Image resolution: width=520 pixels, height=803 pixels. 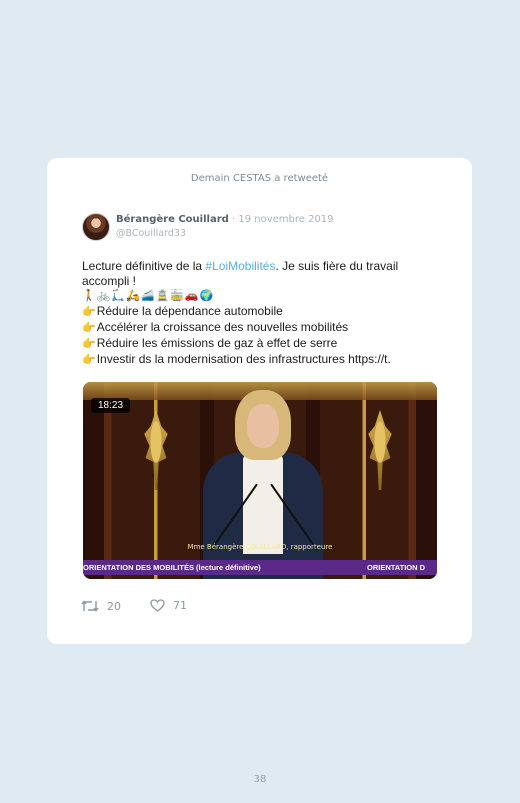 What do you see at coordinates (189, 311) in the screenshot?
I see `bullet-text: Réduire la dépendance automobile` at bounding box center [189, 311].